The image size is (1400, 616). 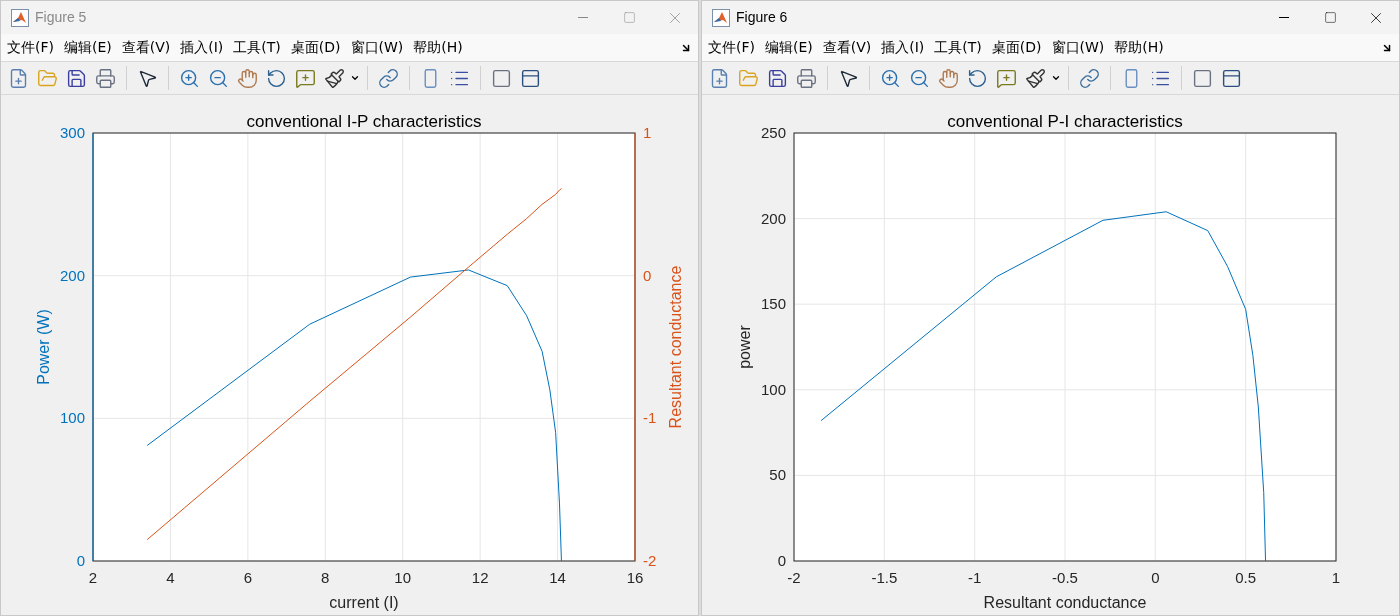 I want to click on tick-label: 50, so click(x=777, y=475).